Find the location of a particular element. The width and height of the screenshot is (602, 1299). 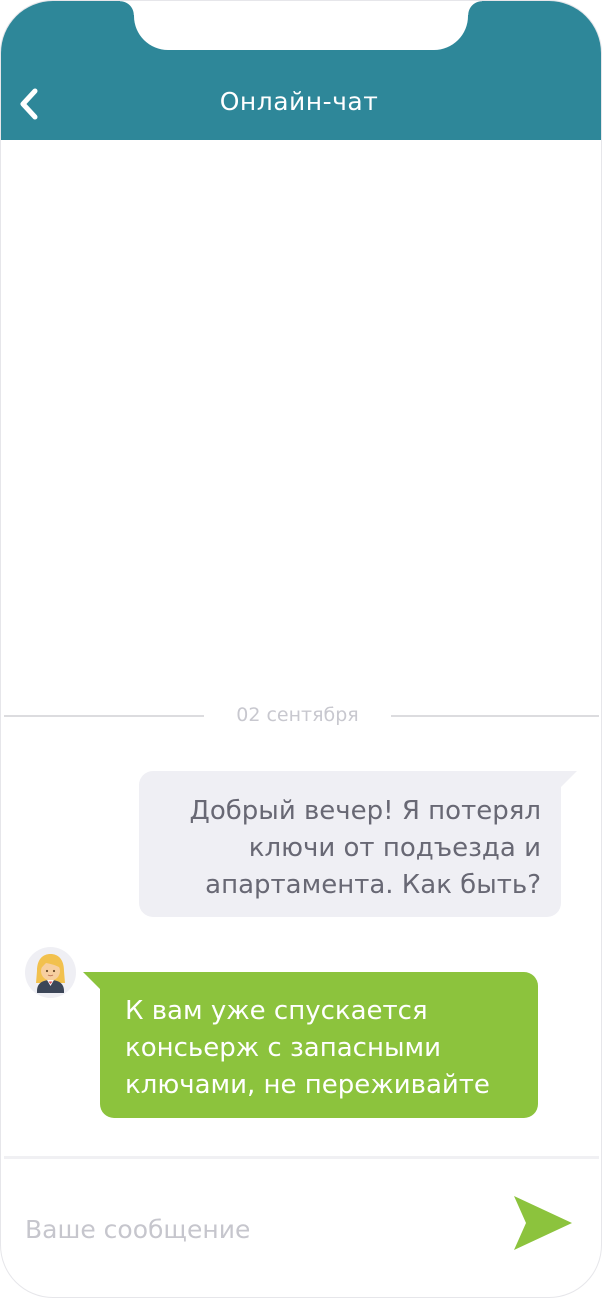

composer-divider is located at coordinates (301, 1157).